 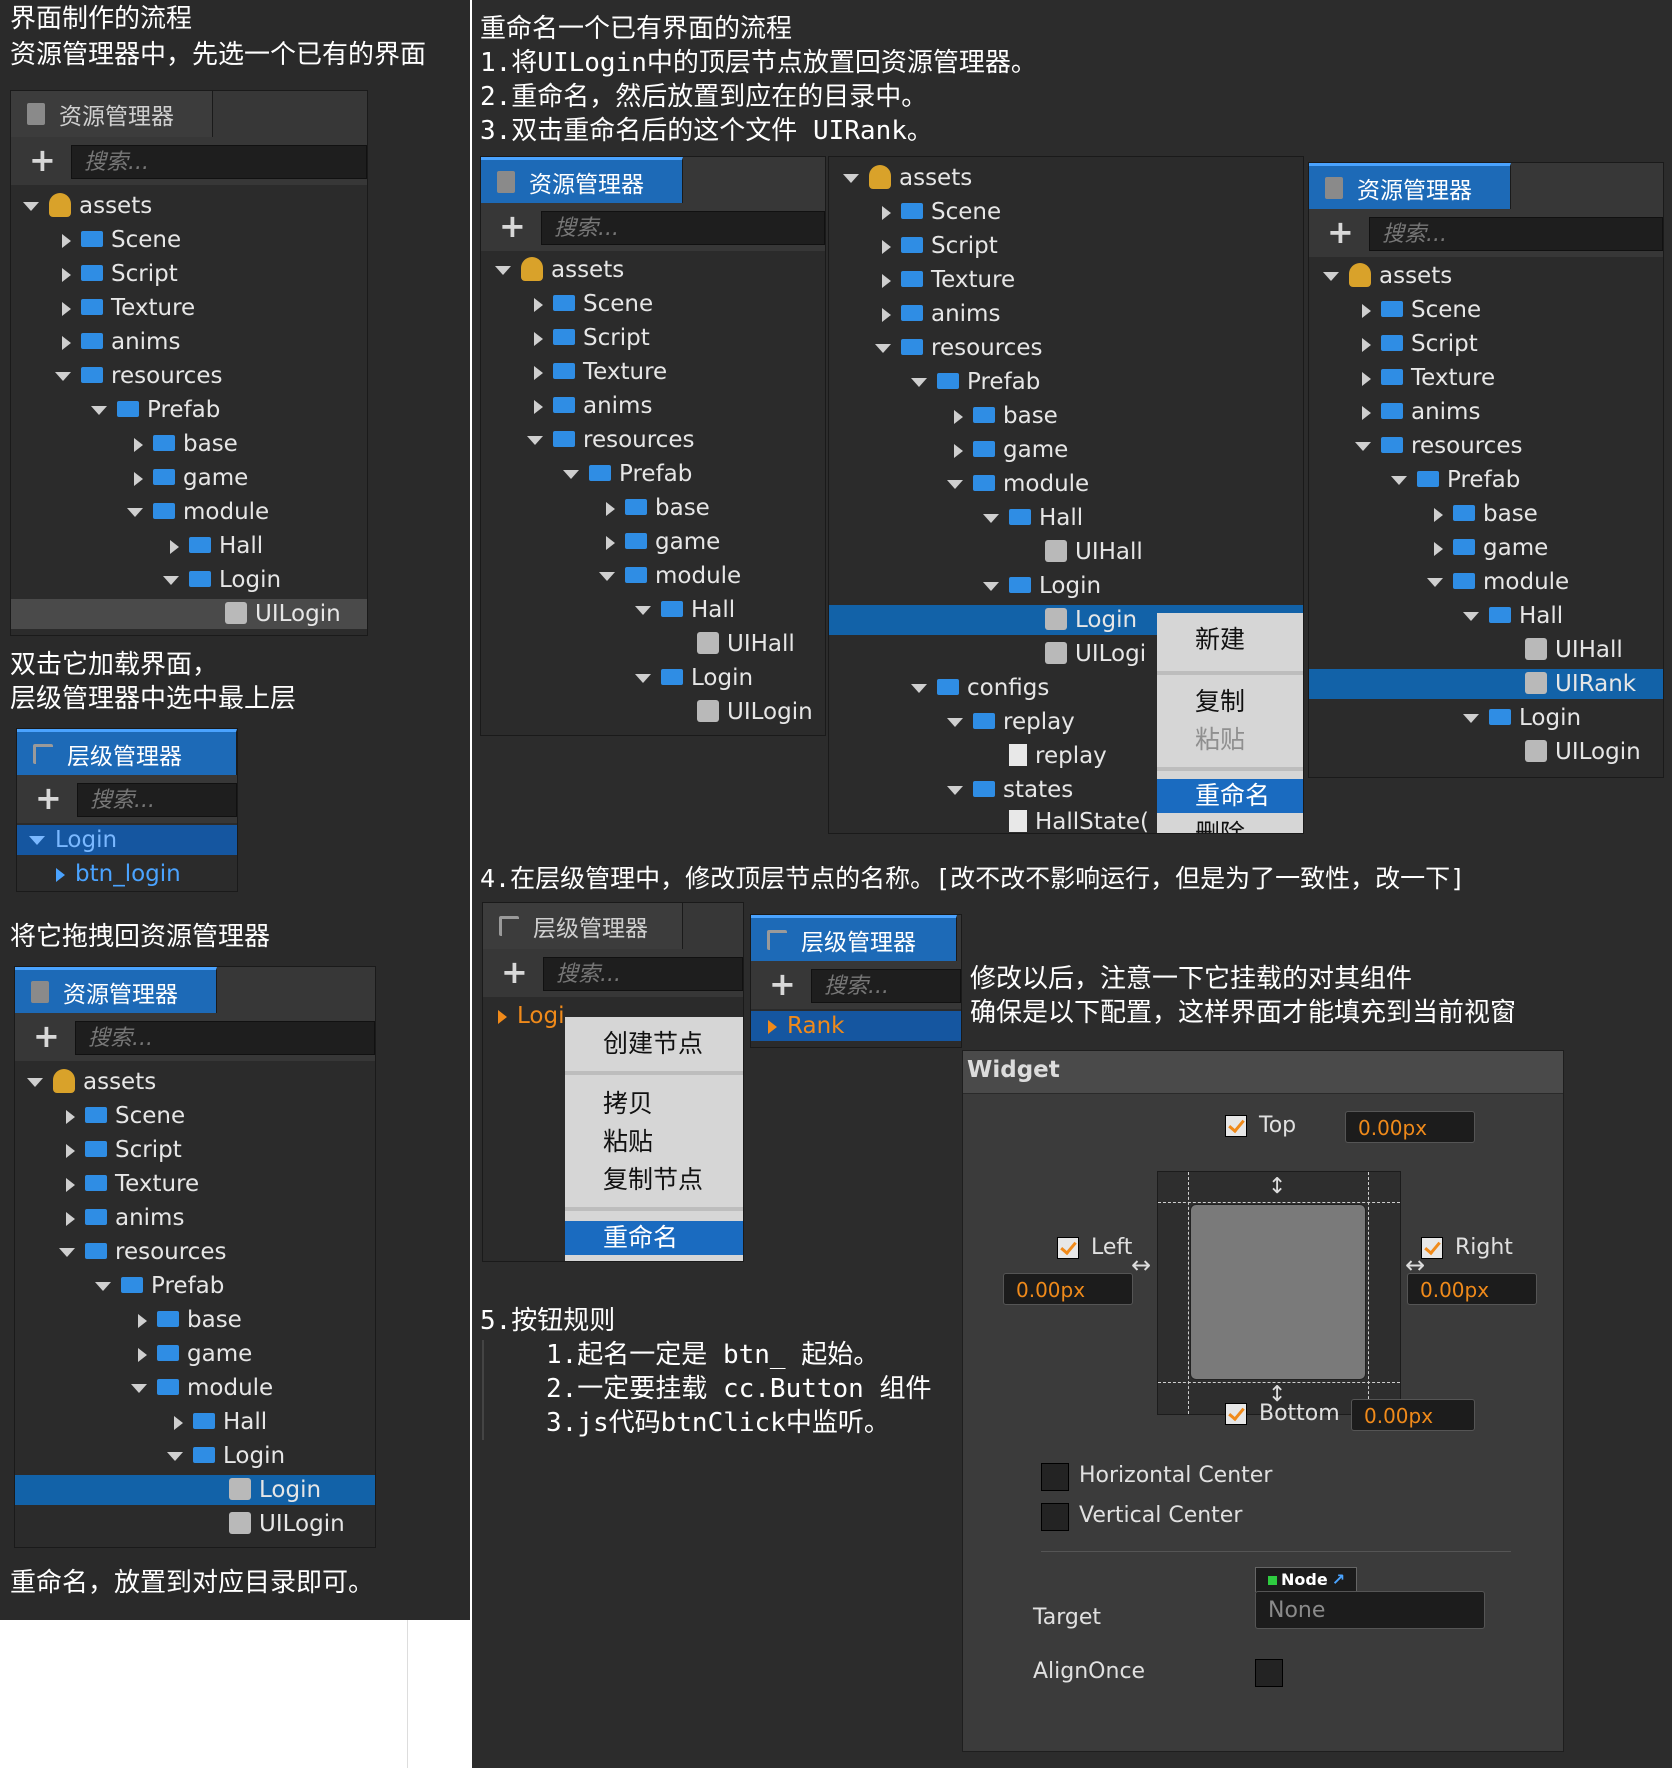 I want to click on top-value-field: 0.00px, so click(x=1410, y=1127).